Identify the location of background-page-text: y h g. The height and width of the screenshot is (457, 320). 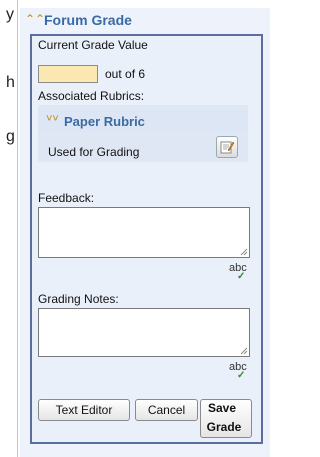
(11, 228).